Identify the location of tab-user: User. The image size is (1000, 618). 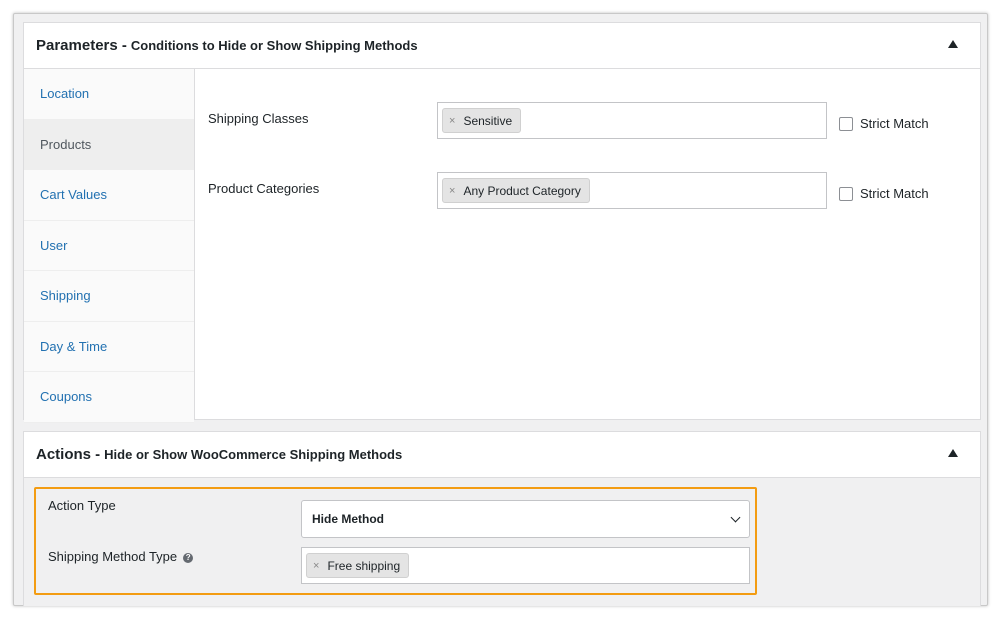
(109, 245).